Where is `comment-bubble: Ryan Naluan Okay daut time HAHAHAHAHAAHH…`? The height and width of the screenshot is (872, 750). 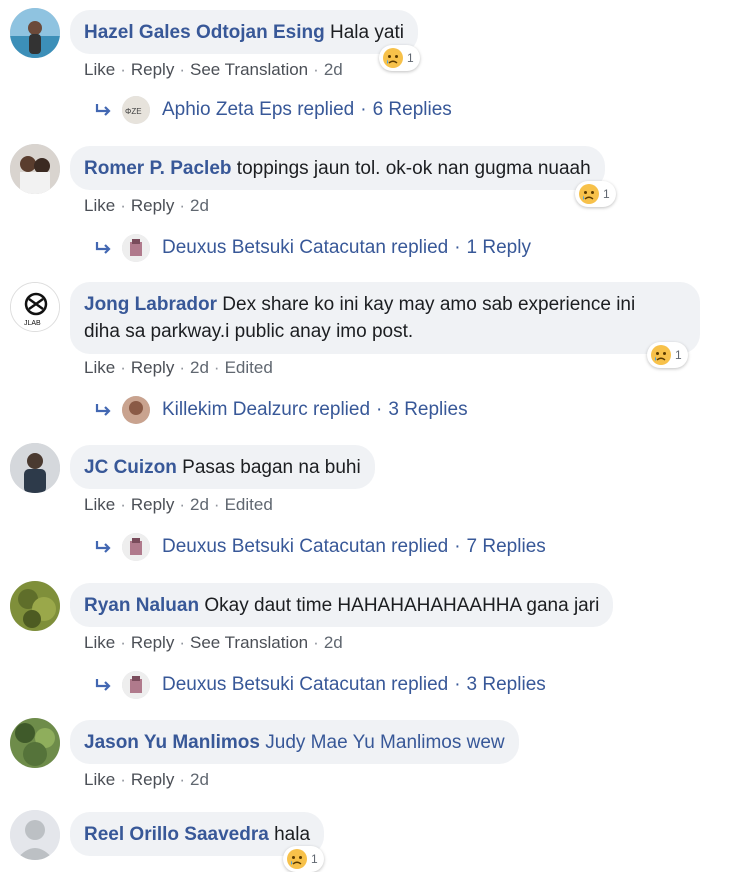
comment-bubble: Ryan Naluan Okay daut time HAHAHAHAHAAHH… is located at coordinates (342, 605).